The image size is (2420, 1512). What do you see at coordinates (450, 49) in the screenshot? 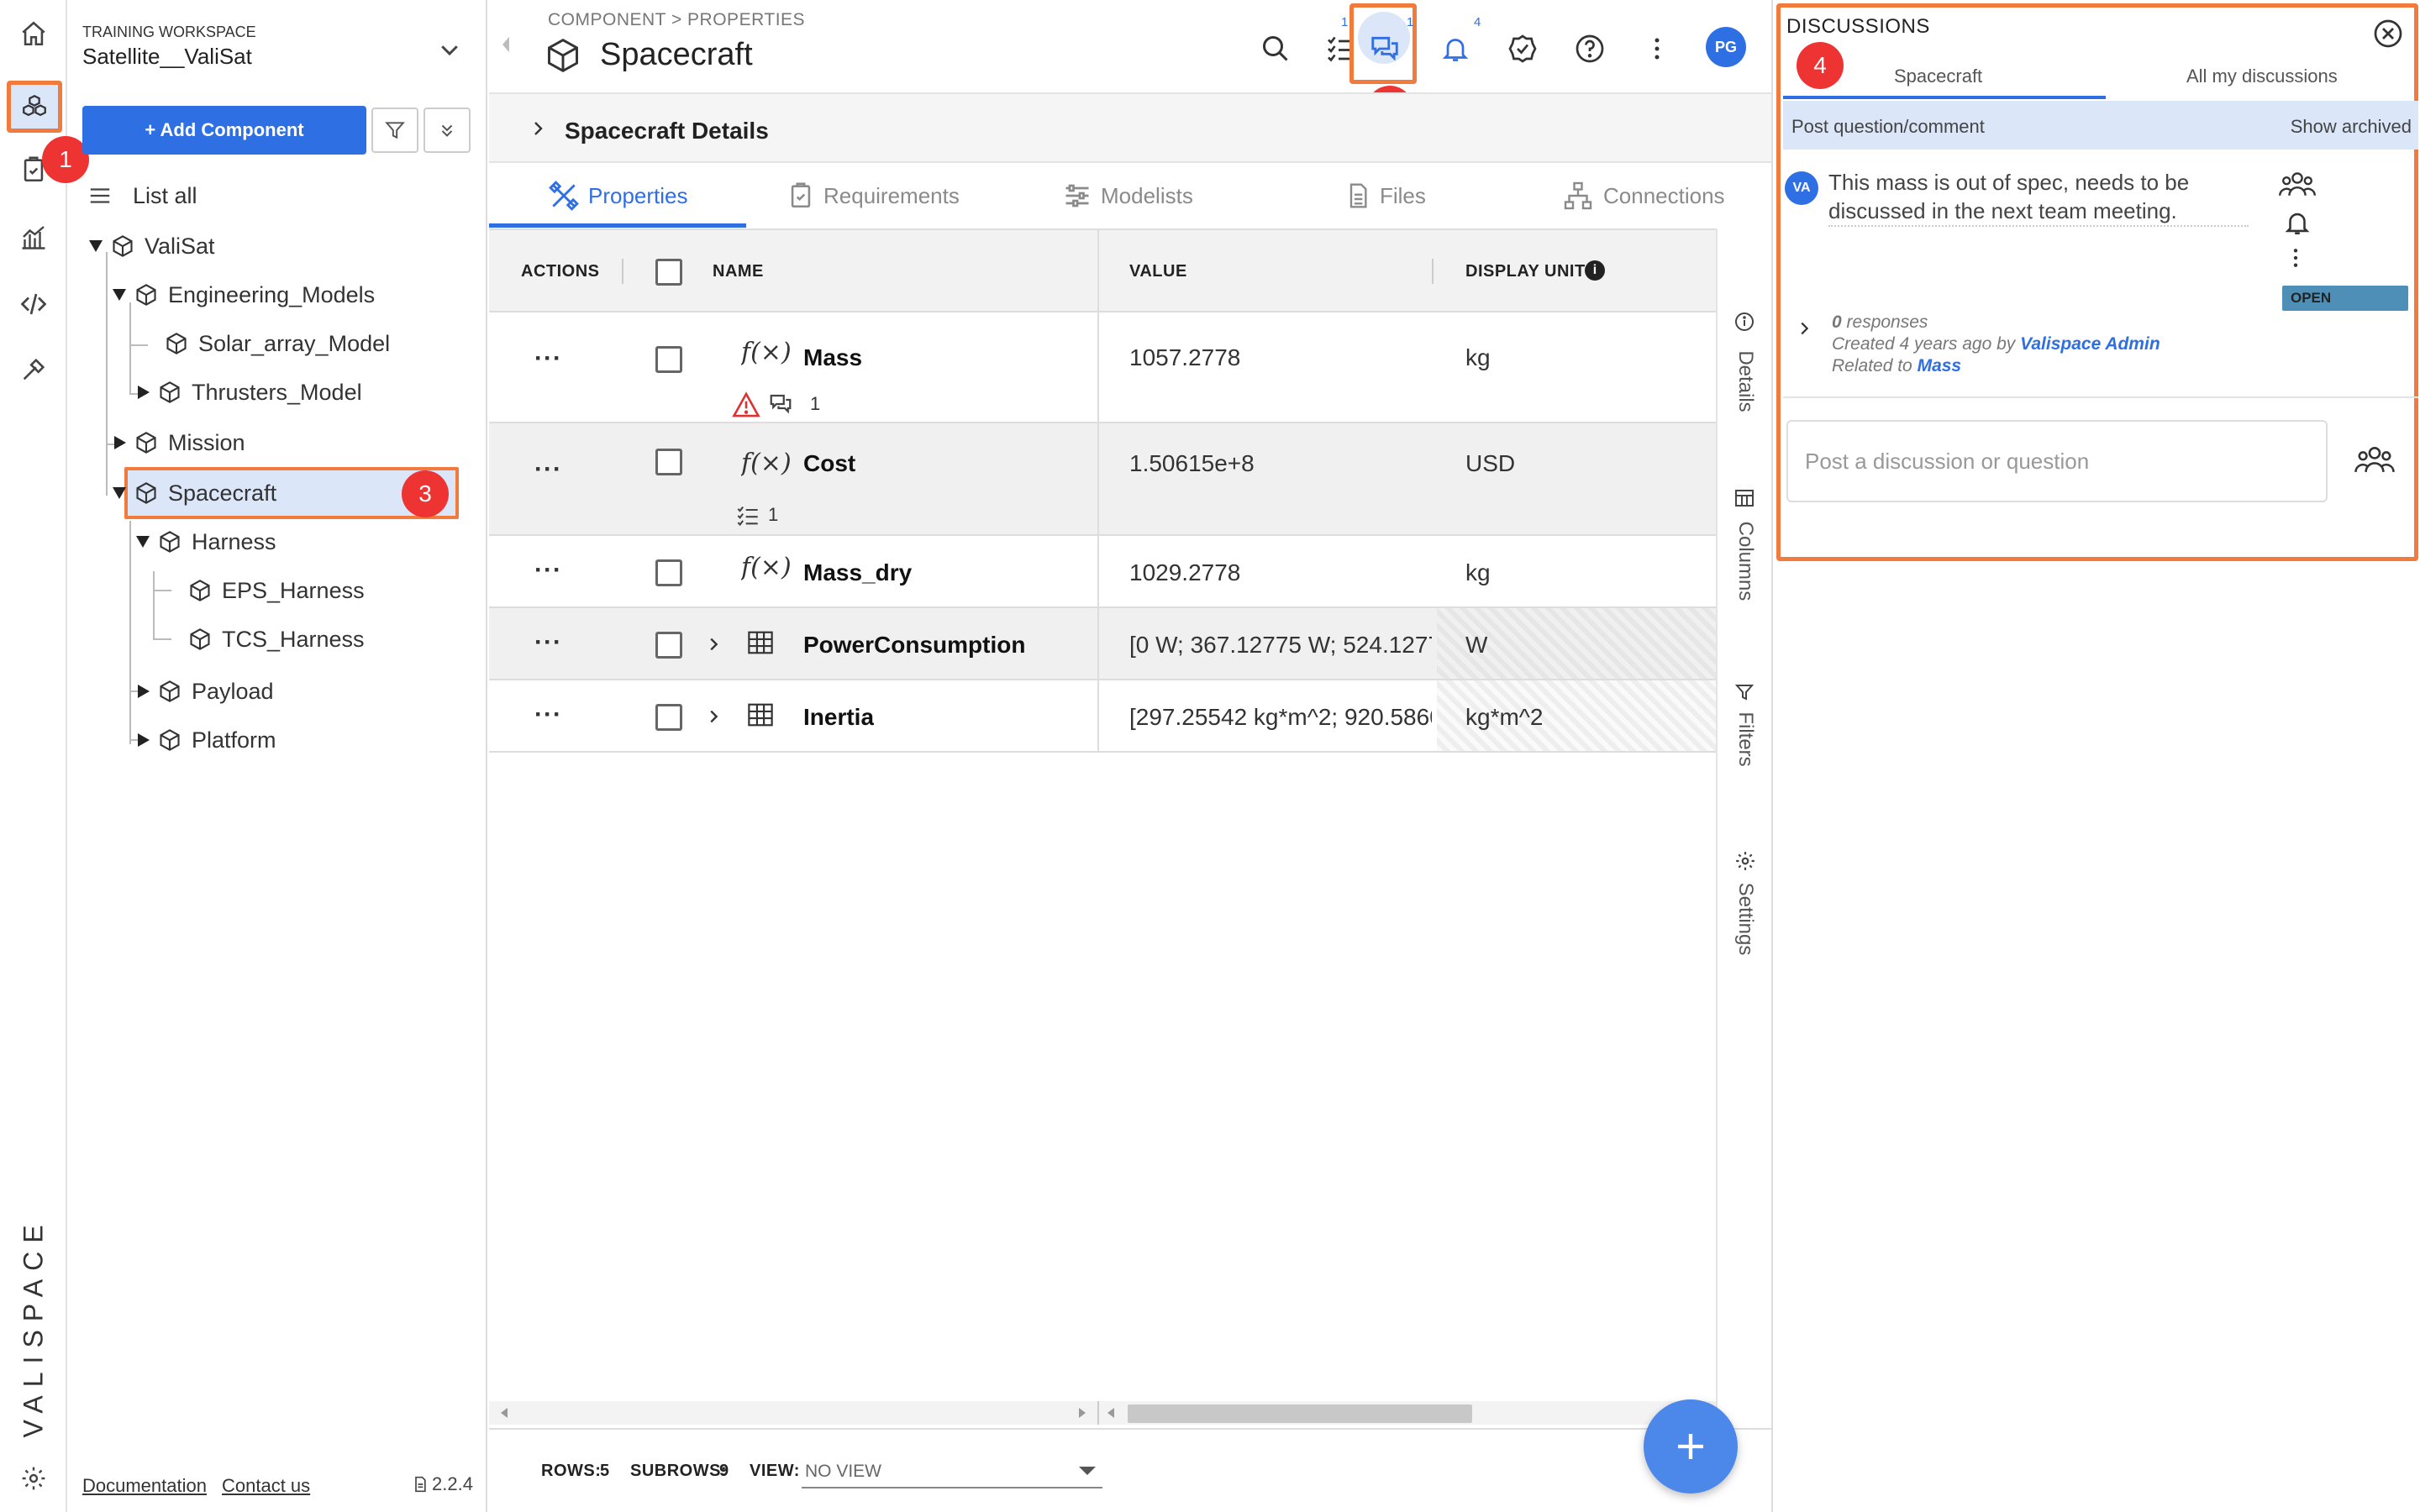
I see `chevron-down-icon` at bounding box center [450, 49].